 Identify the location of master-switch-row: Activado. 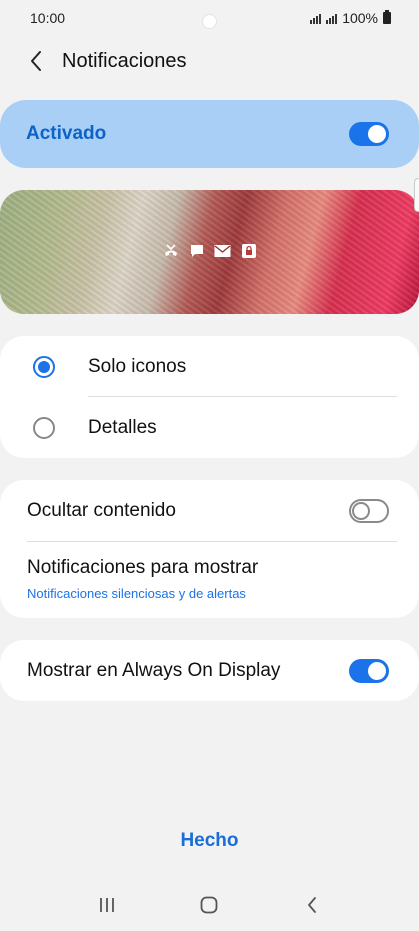
(209, 134).